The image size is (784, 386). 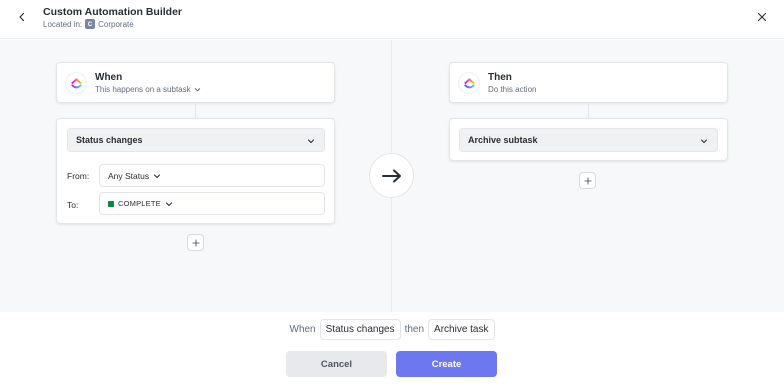 What do you see at coordinates (195, 82) in the screenshot?
I see `trigger-header-card: When This happens on a subtask` at bounding box center [195, 82].